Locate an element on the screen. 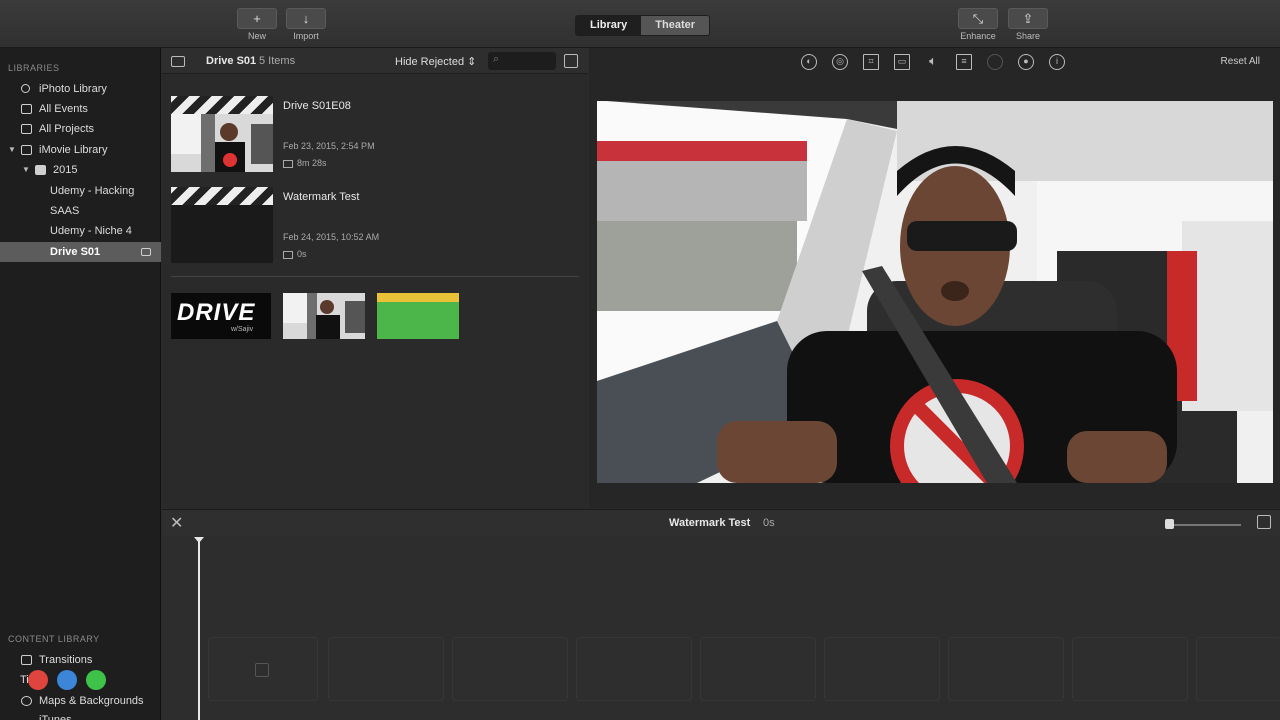  sidebar-item-imovie-library: ▼ iMovie Library is located at coordinates (80, 150).